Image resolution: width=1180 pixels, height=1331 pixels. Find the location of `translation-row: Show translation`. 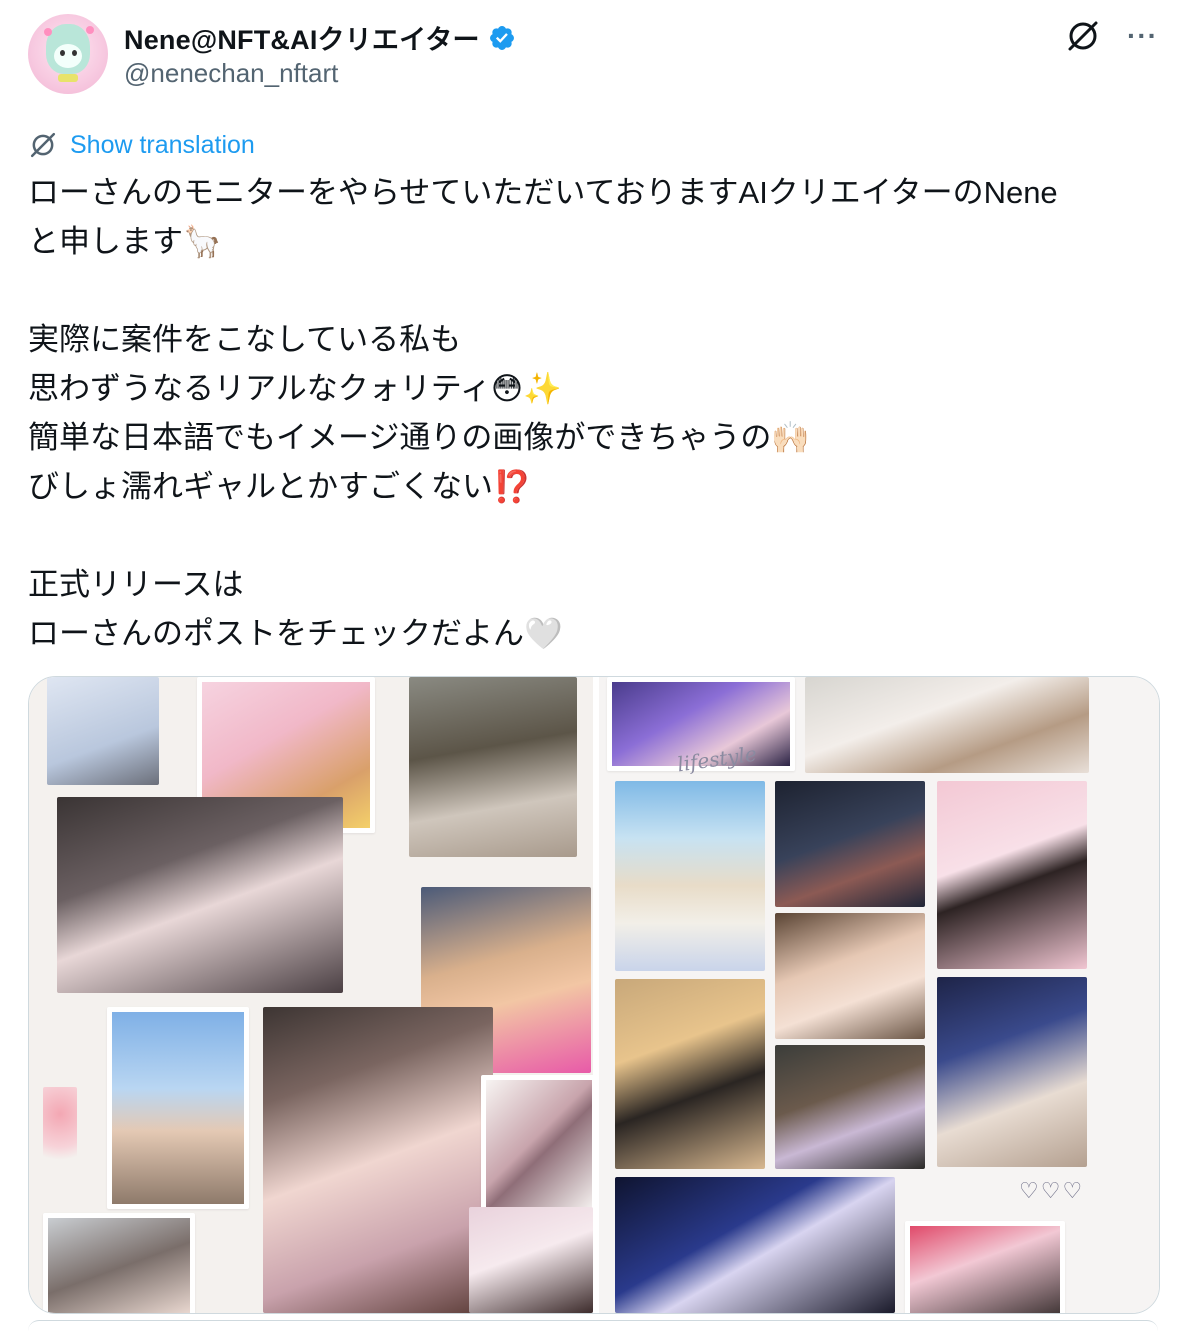

translation-row: Show translation is located at coordinates (141, 145).